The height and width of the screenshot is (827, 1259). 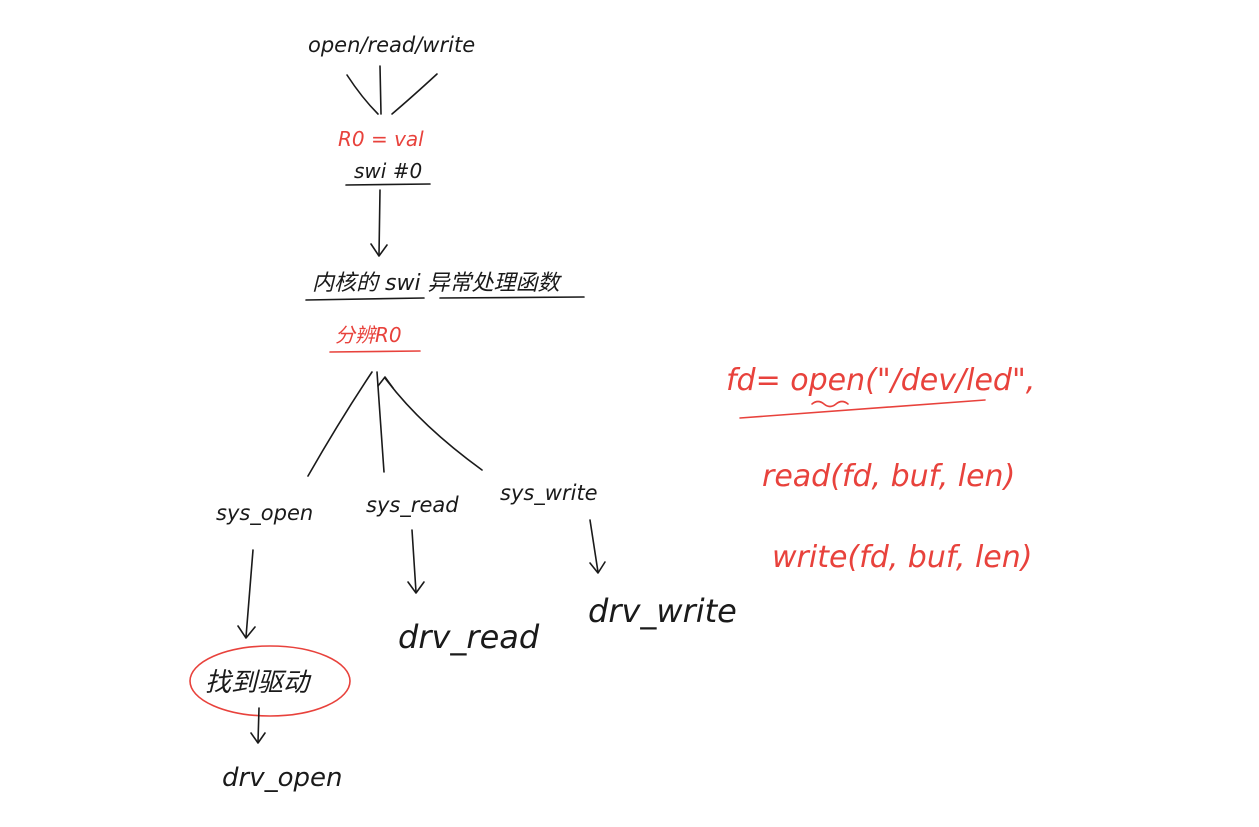 I want to click on sys-open-label: sys_open, so click(x=264, y=513).